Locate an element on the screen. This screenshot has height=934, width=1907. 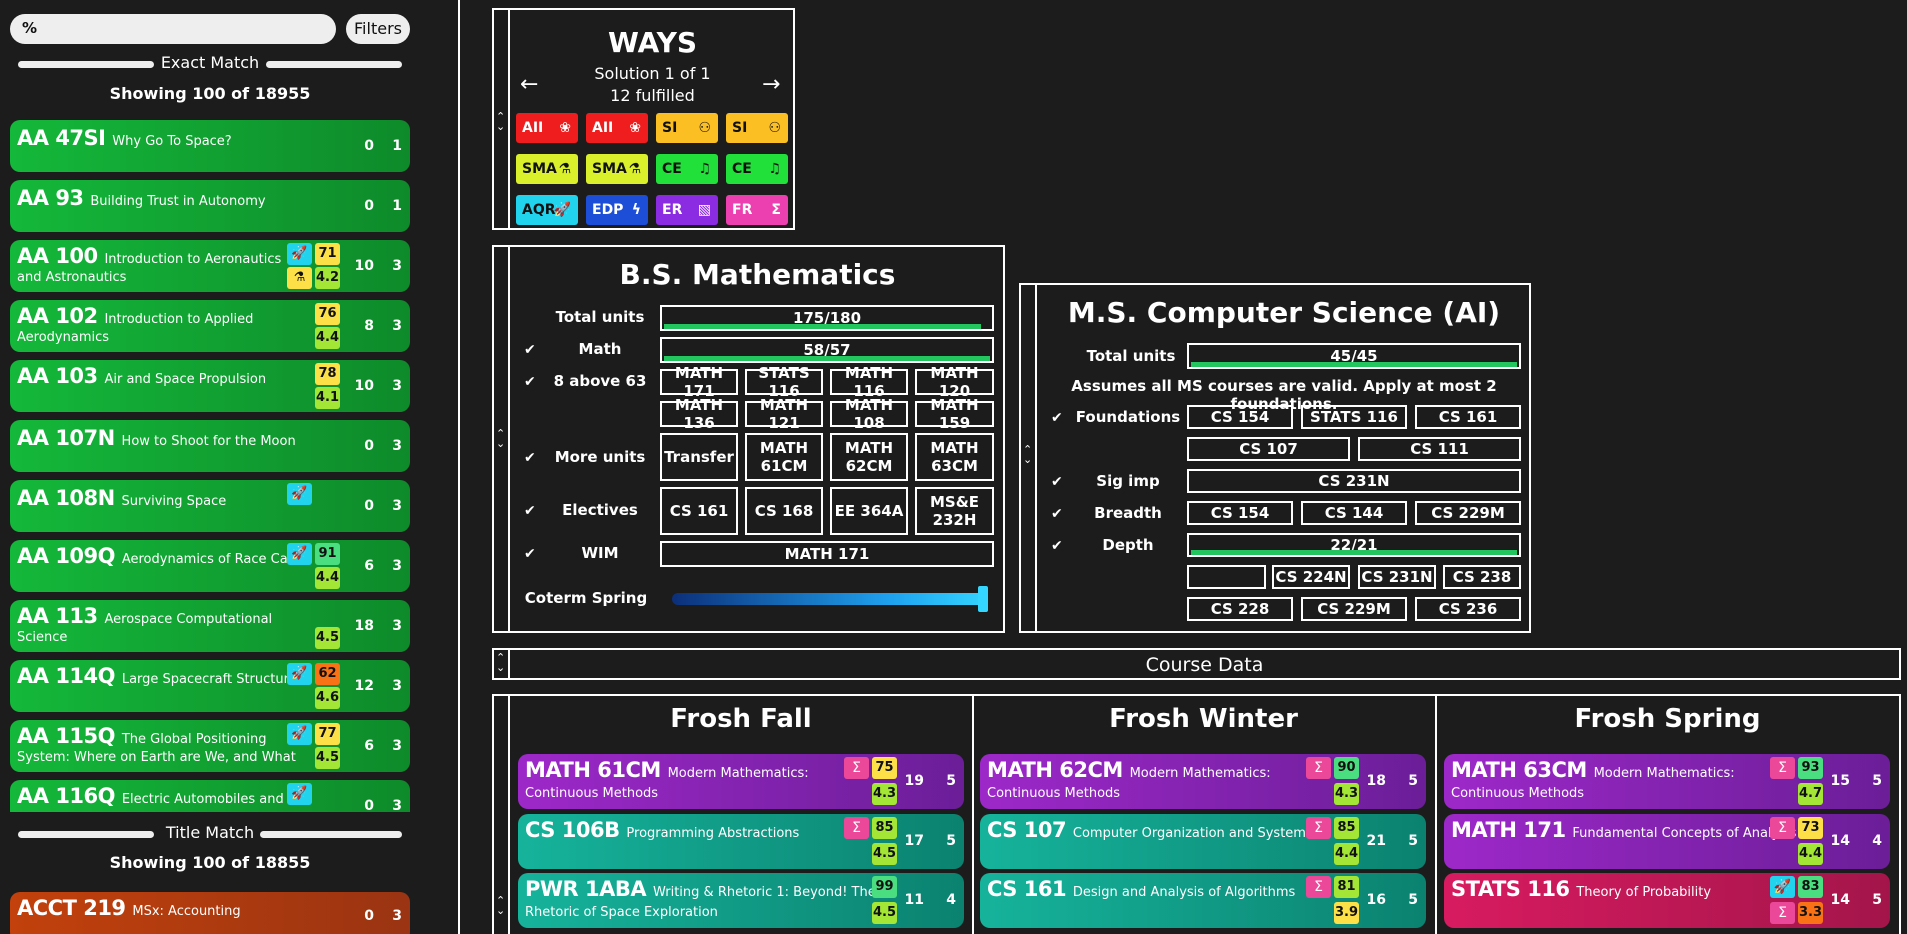
course-title-line2: Science is located at coordinates (42, 637).